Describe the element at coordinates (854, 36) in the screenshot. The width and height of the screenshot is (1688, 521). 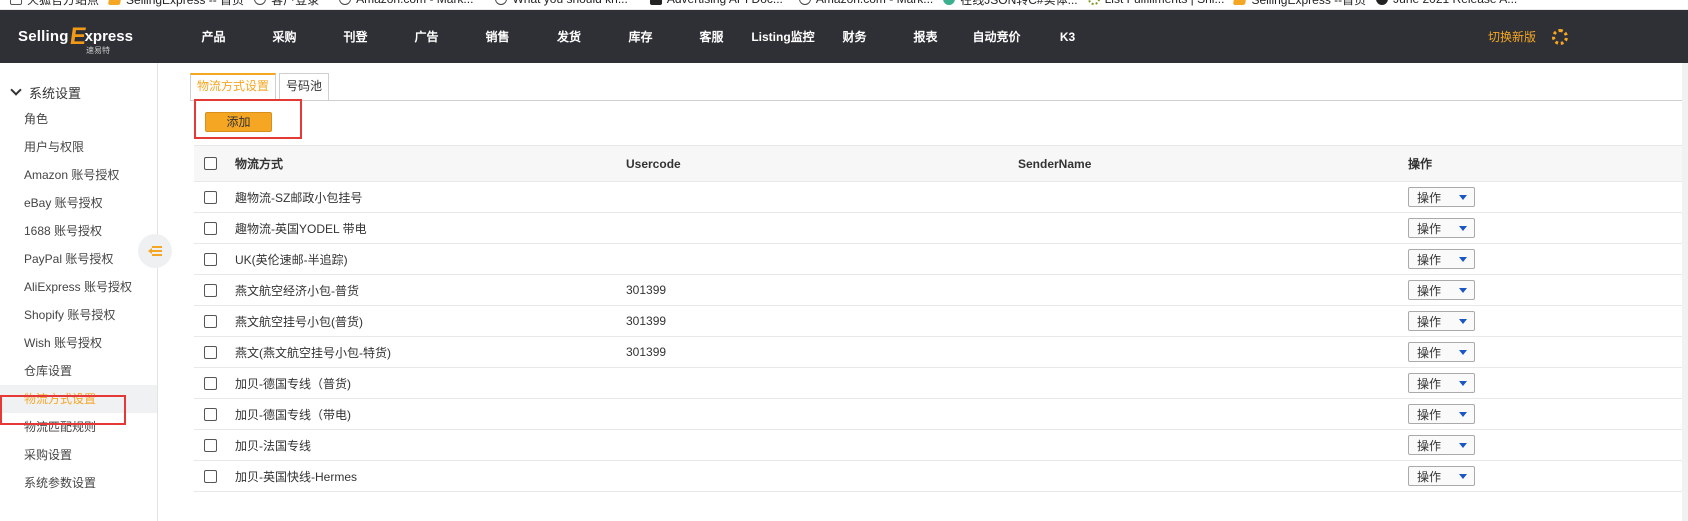
I see `nav-item-10: 财务` at that location.